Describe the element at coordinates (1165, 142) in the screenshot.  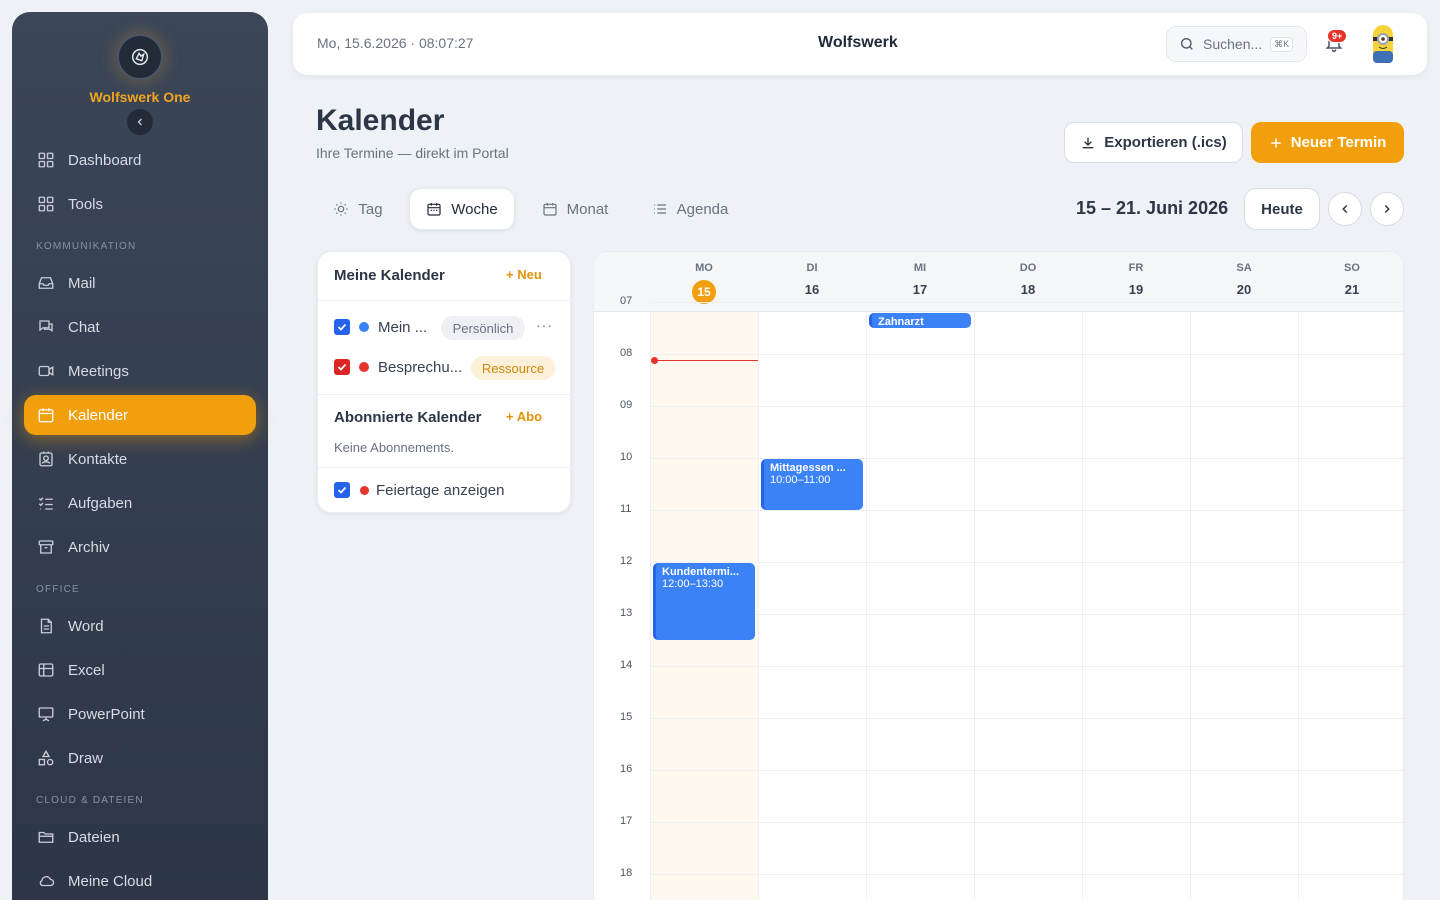
I see `export-label: Exportieren (.ics)` at that location.